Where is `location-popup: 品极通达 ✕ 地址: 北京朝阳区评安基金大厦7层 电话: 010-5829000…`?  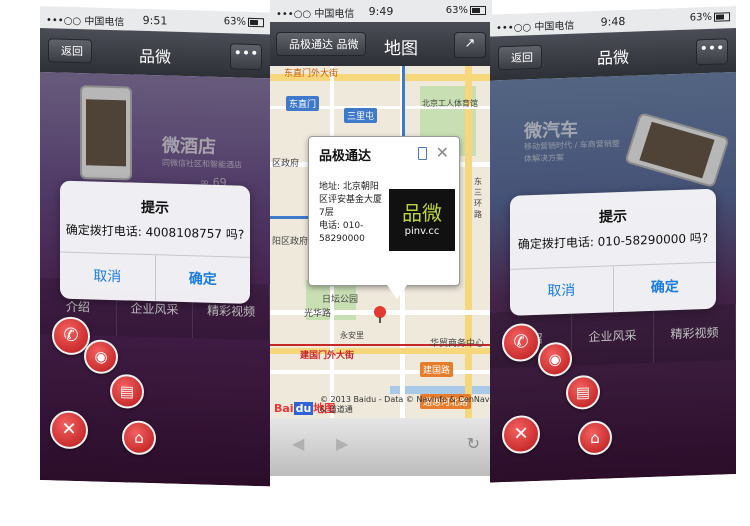
location-popup: 品极通达 ✕ 地址: 北京朝阳区评安基金大厦7层 电话: 010-5829000… is located at coordinates (384, 217).